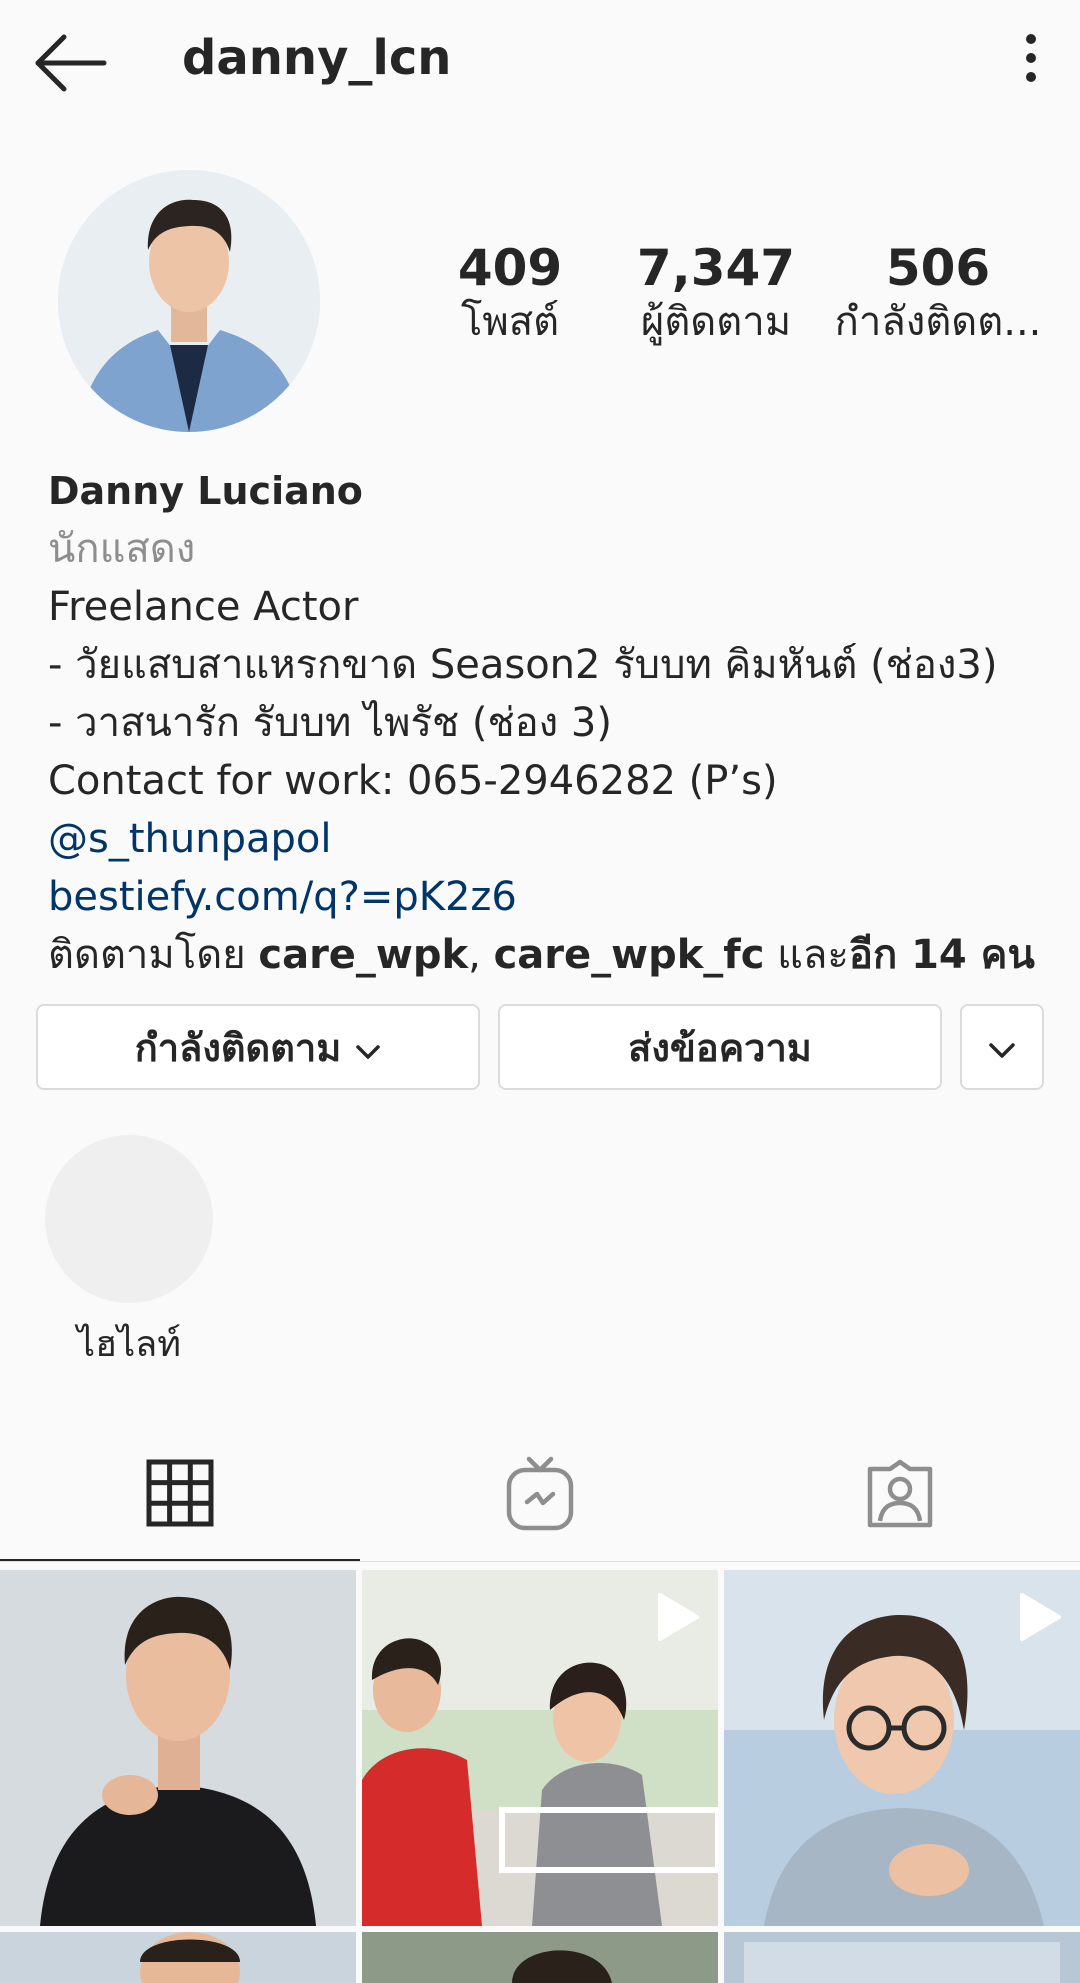 The image size is (1080, 1983). I want to click on stat-followers: 7,347 ผู้ติดตาม, so click(716, 294).